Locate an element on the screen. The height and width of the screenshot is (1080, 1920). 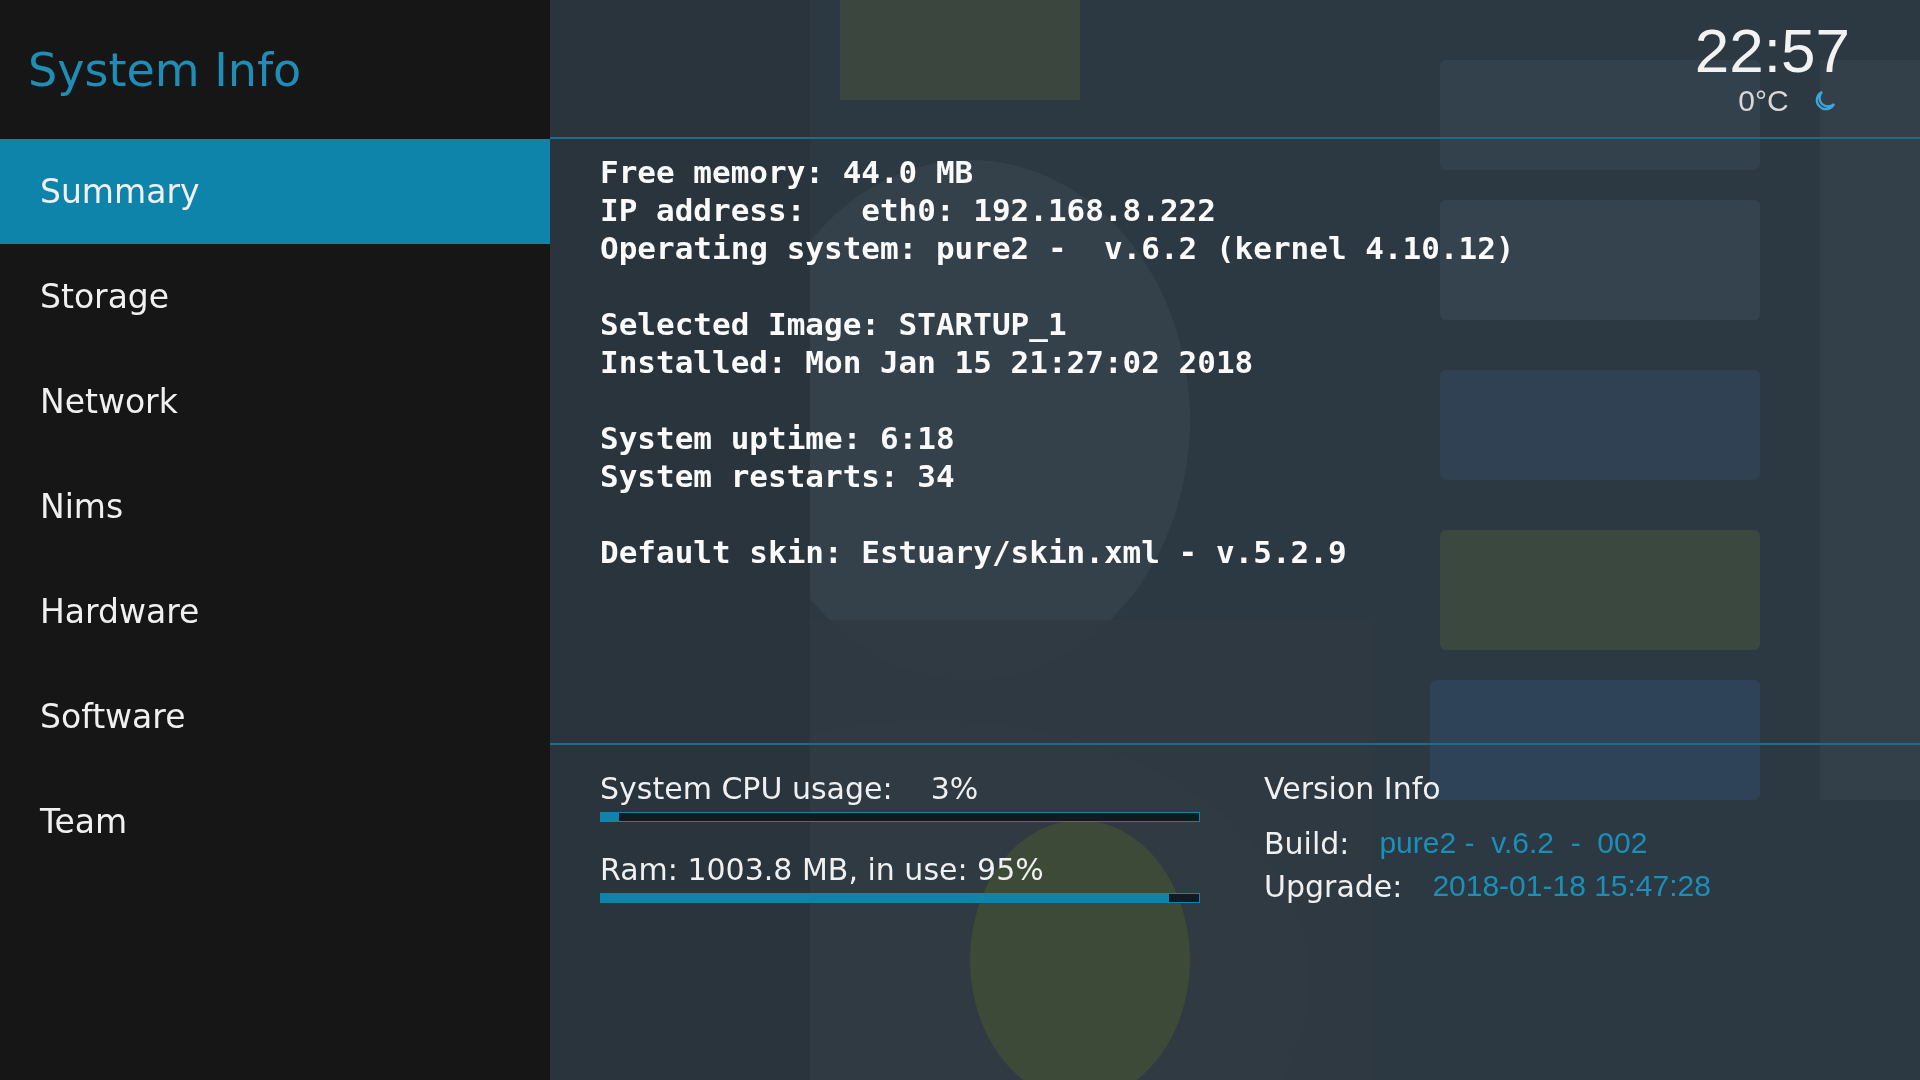
page-title: System Info is located at coordinates (165, 69).